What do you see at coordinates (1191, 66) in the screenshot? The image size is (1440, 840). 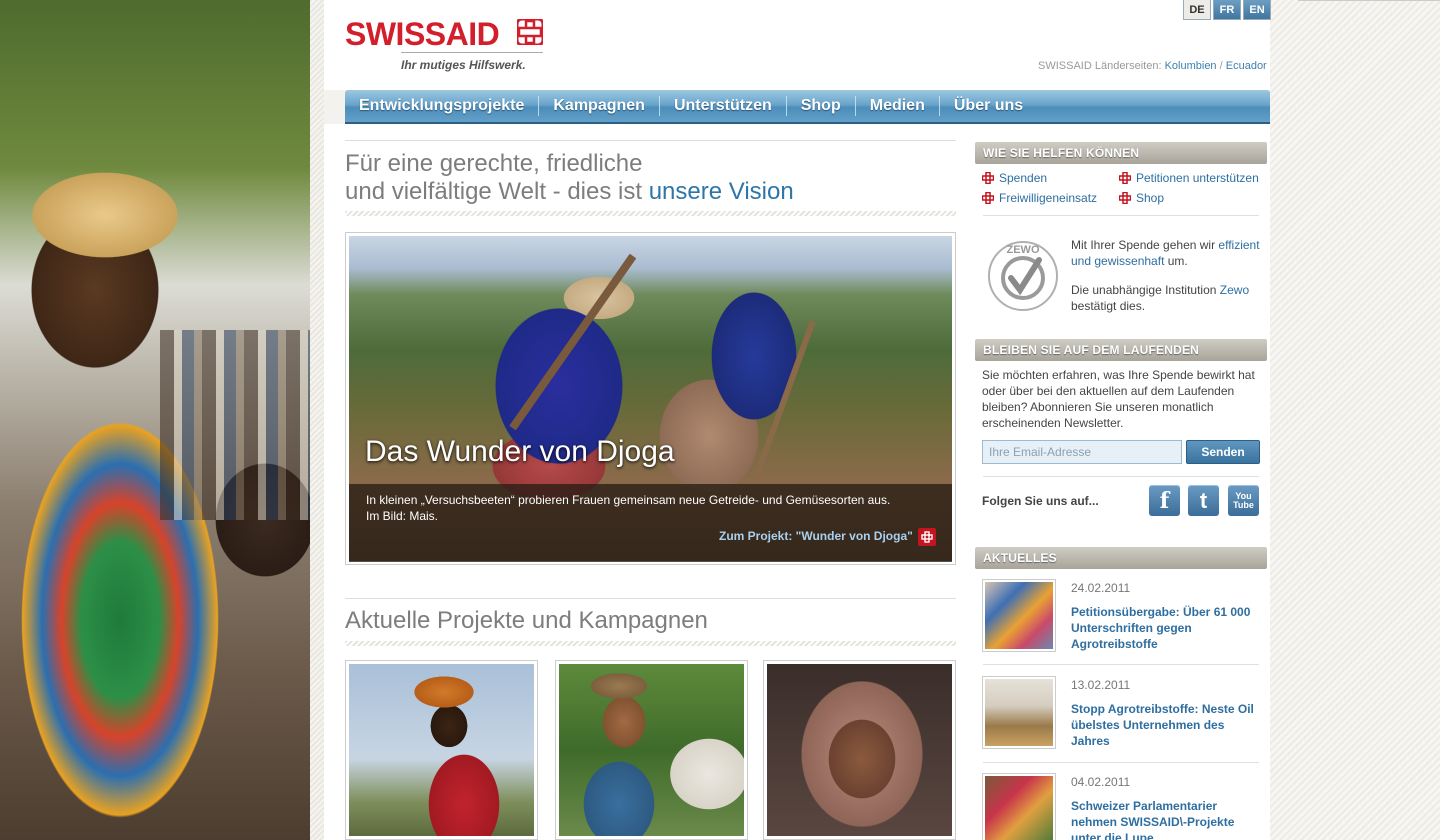 I see `country-link-kolumbien: Kolumbien` at bounding box center [1191, 66].